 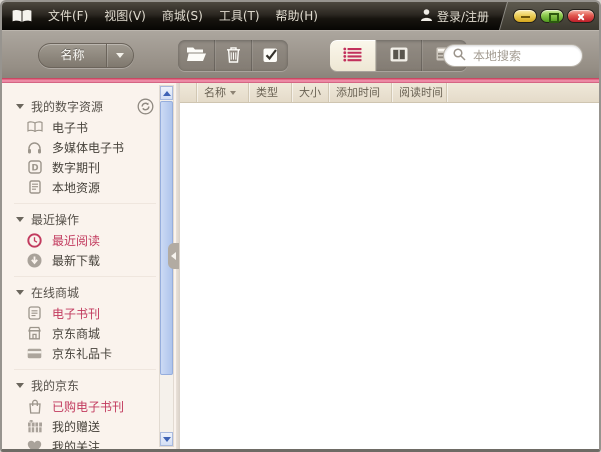 I want to click on column-label: 名称, so click(x=215, y=92).